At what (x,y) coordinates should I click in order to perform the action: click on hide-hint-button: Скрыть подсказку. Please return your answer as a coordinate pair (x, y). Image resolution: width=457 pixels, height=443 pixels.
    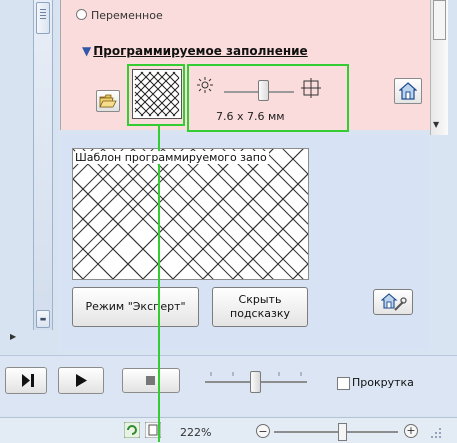
    Looking at the image, I should click on (260, 307).